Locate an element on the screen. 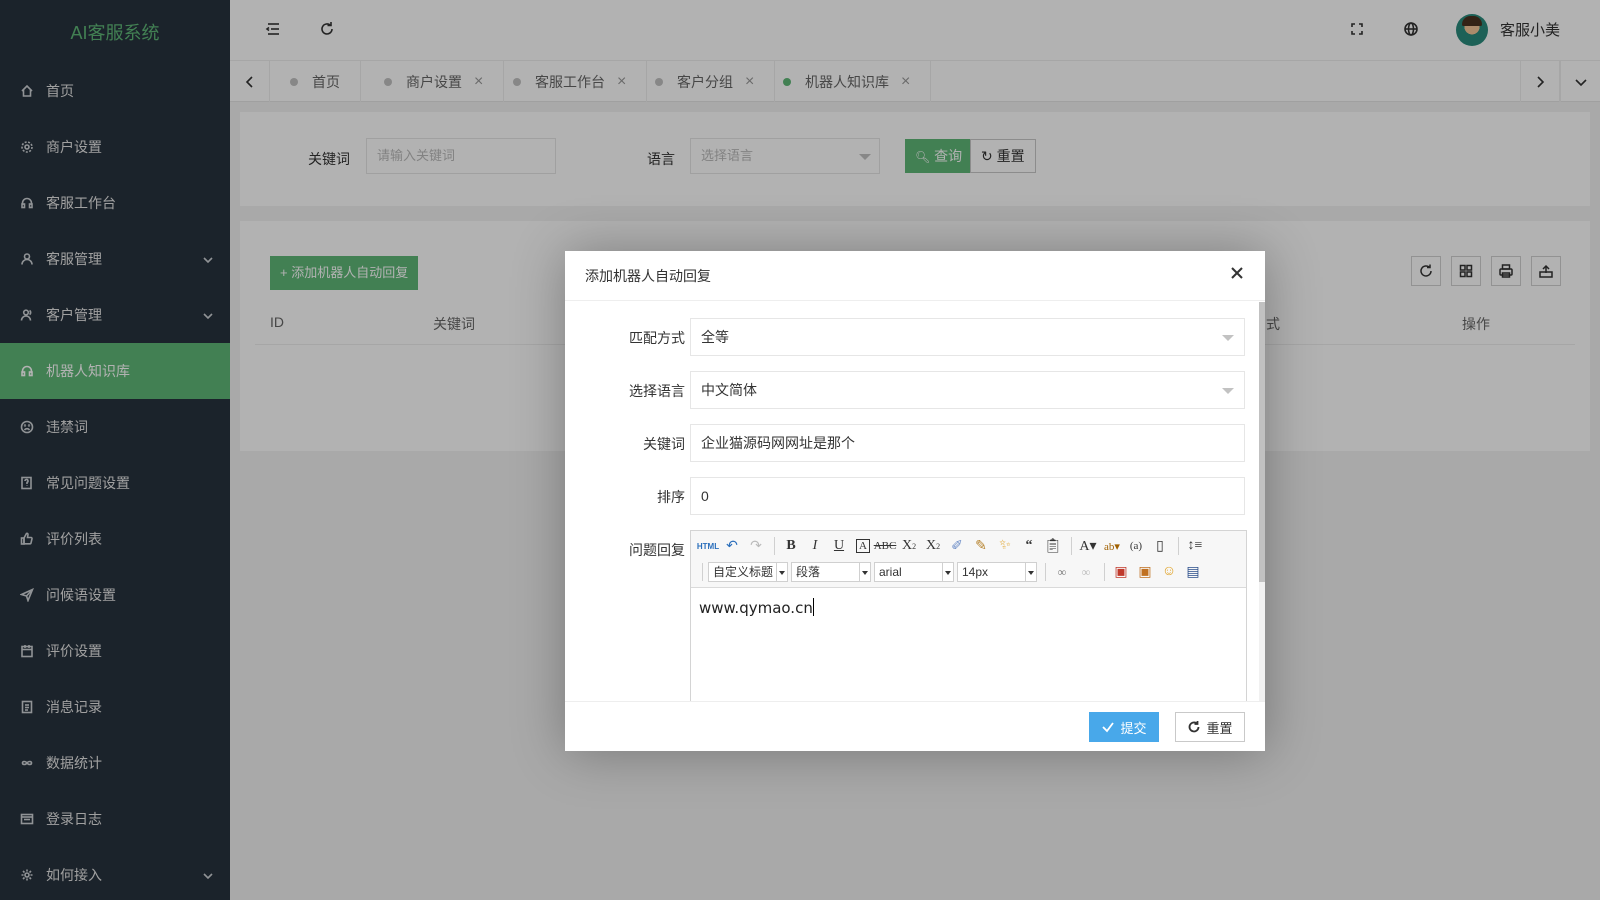  editor-toolbar-row-2: 自定义标题 段落 arial 14px ∞ ∞ ▣ ▣ ☺ ▤ is located at coordinates (951, 572).